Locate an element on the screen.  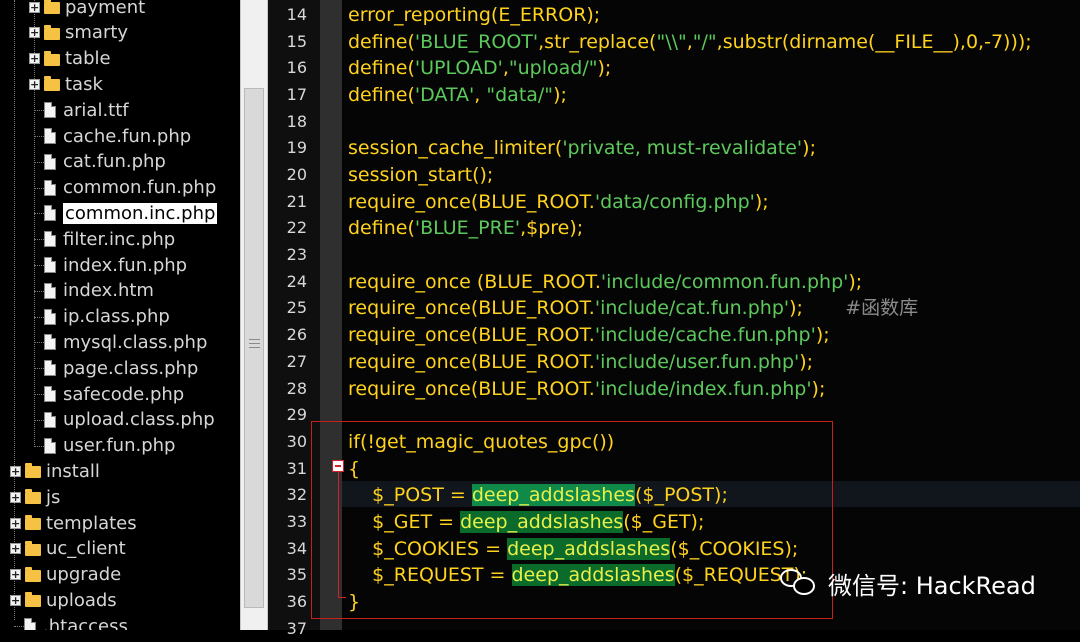
code-string: 'BLUE_ROOT' is located at coordinates (476, 41).